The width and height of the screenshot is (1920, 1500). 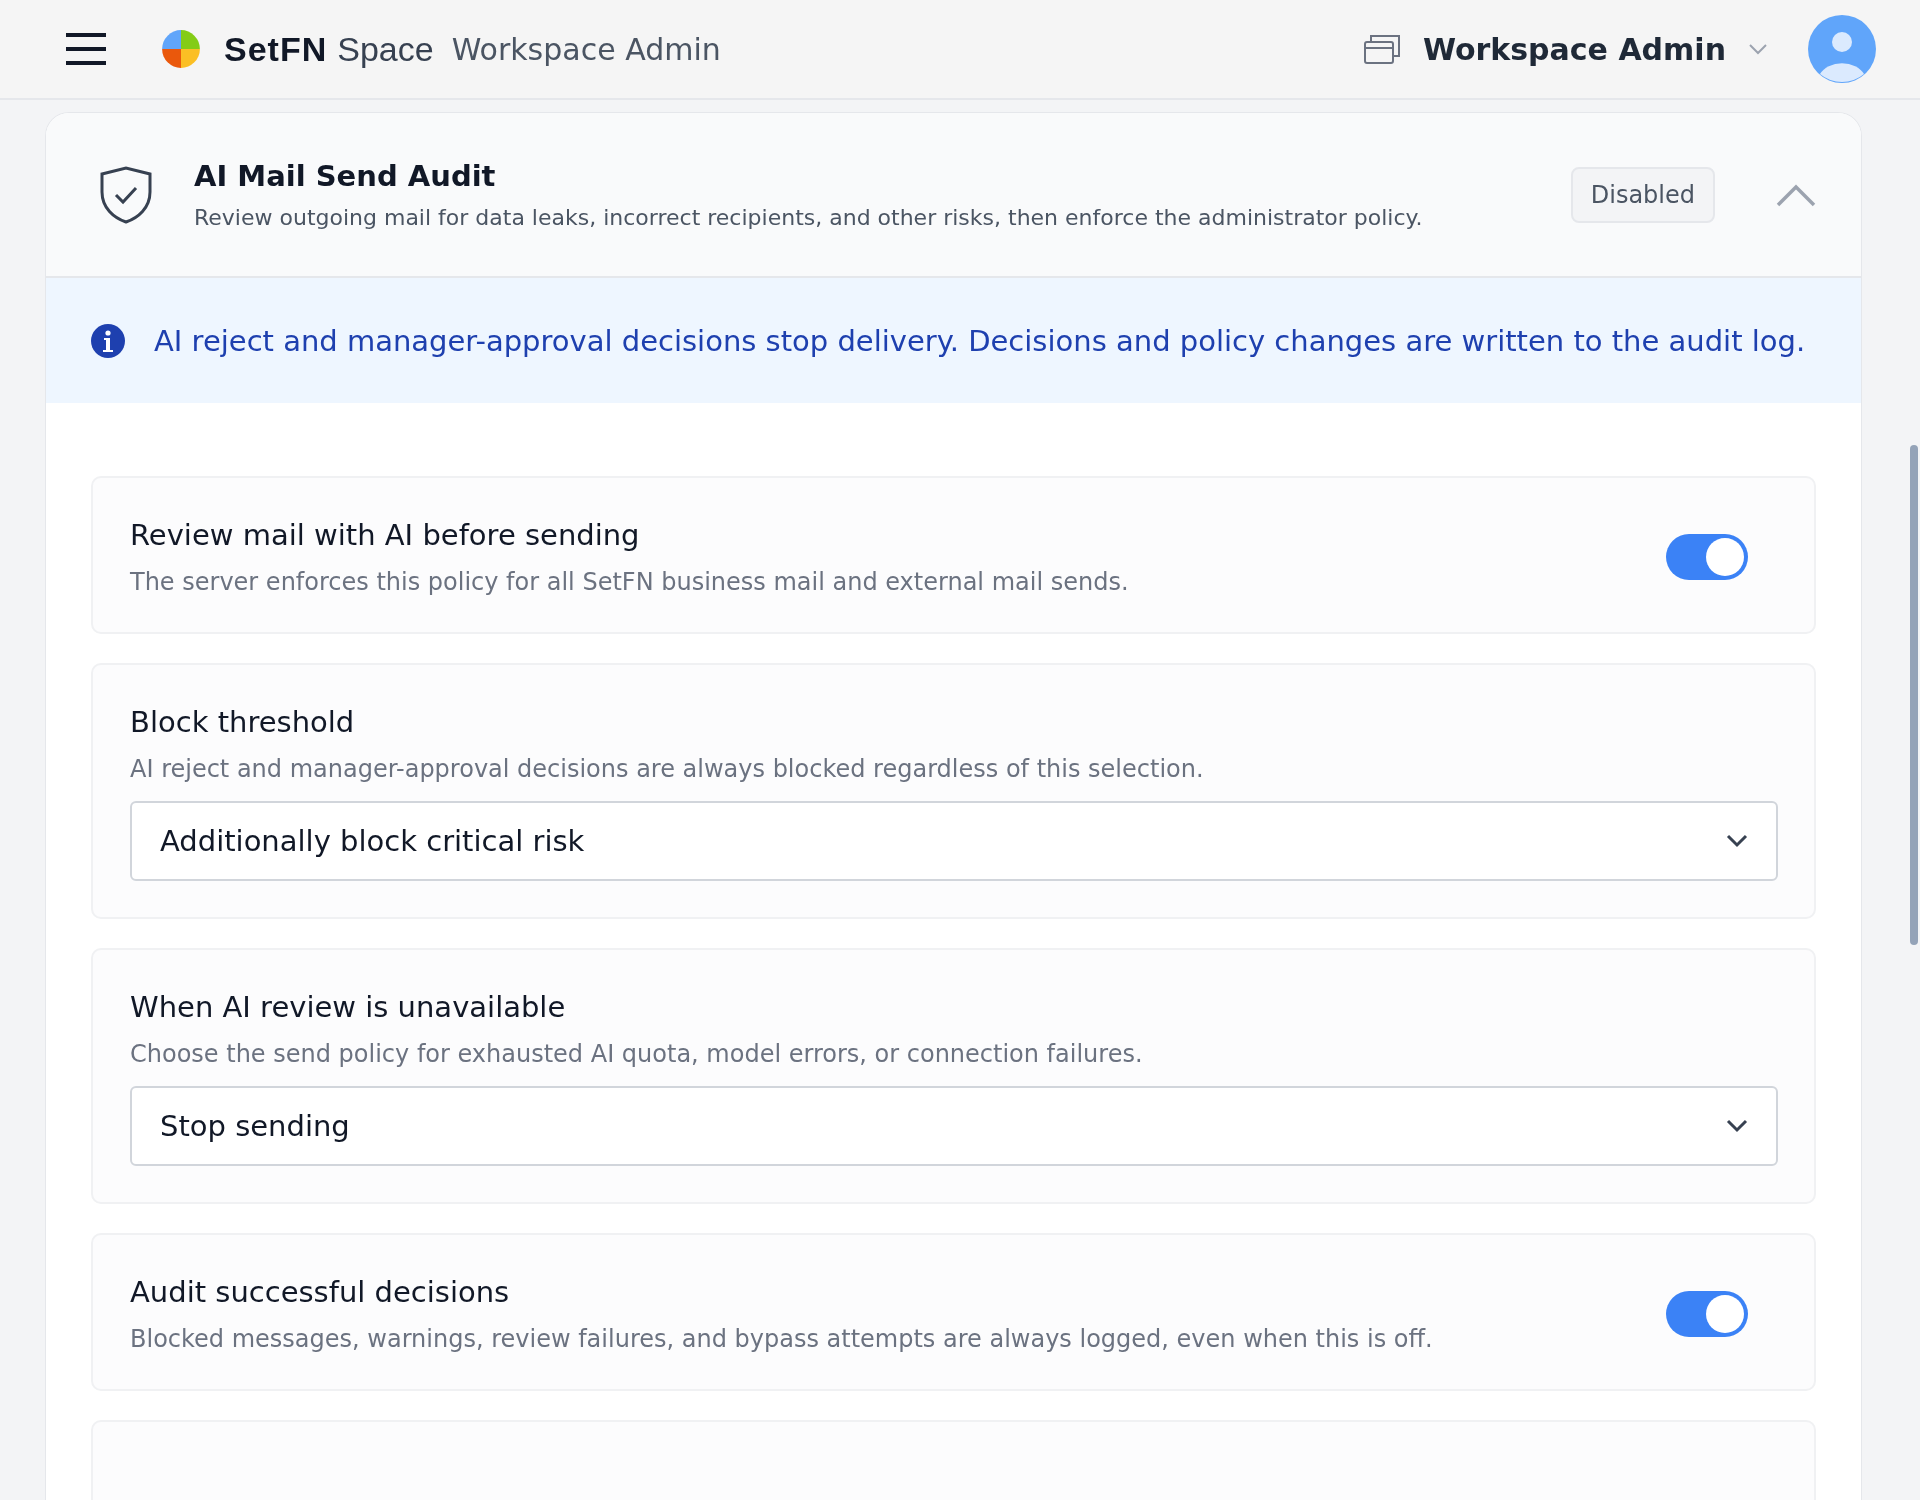 I want to click on avatar-icon, so click(x=1842, y=49).